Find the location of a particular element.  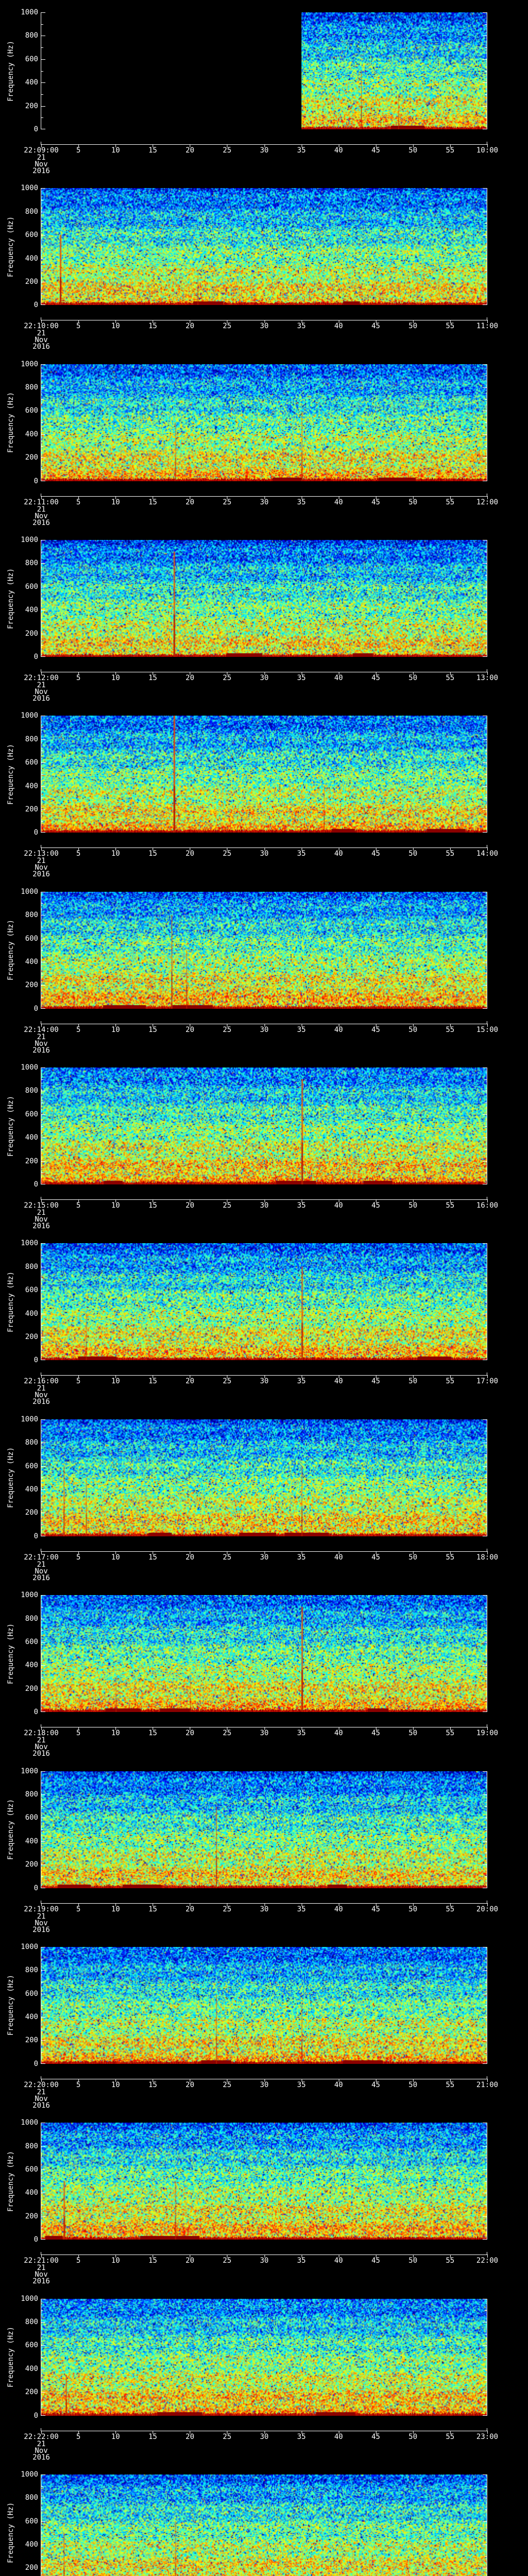

x-end-time-label: 15:00 is located at coordinates (487, 1029).